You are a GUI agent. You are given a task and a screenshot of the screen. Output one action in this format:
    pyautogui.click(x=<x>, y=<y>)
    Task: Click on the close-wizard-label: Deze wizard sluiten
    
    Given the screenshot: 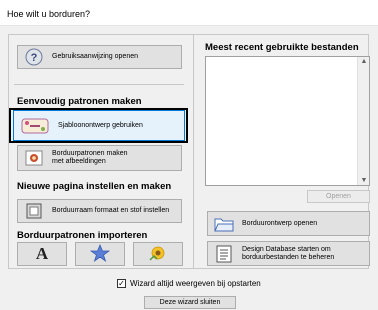 What is the action you would take?
    pyautogui.click(x=190, y=302)
    